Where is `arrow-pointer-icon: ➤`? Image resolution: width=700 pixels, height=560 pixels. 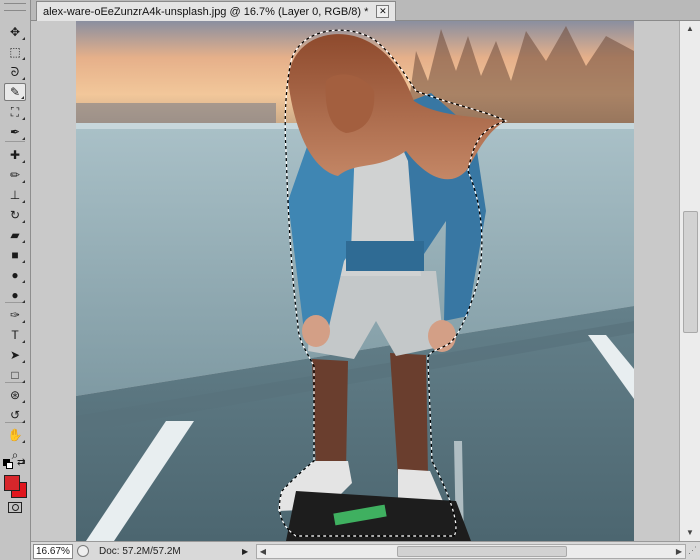
arrow-pointer-icon: ➤ is located at coordinates (15, 355).